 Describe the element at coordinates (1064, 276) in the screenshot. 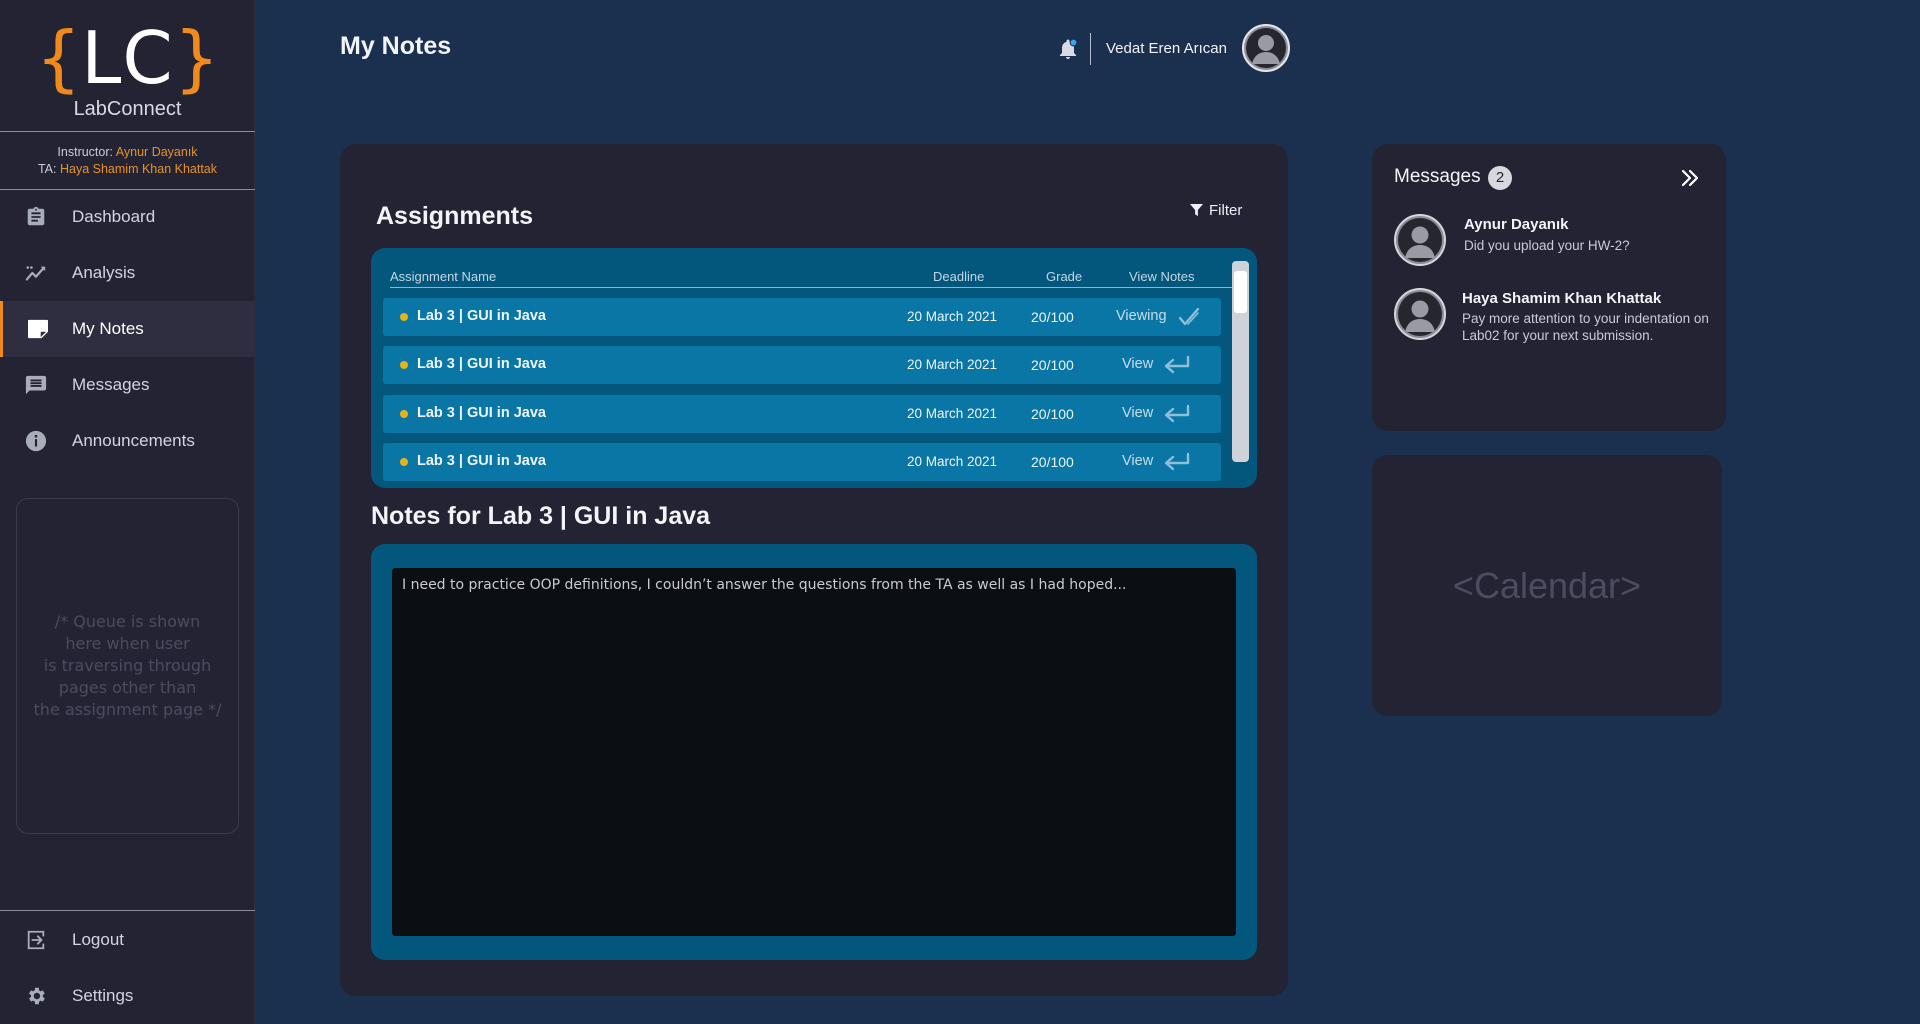

I see `column-header-grade: Grade` at that location.